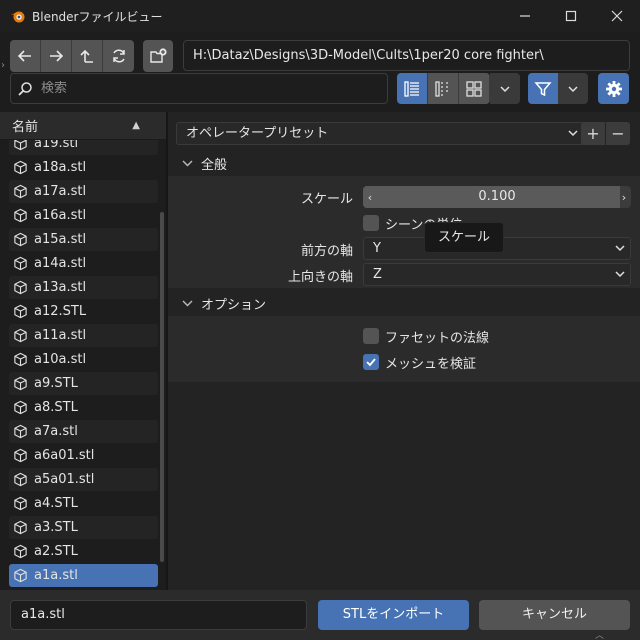  I want to click on close-button, so click(617, 16).